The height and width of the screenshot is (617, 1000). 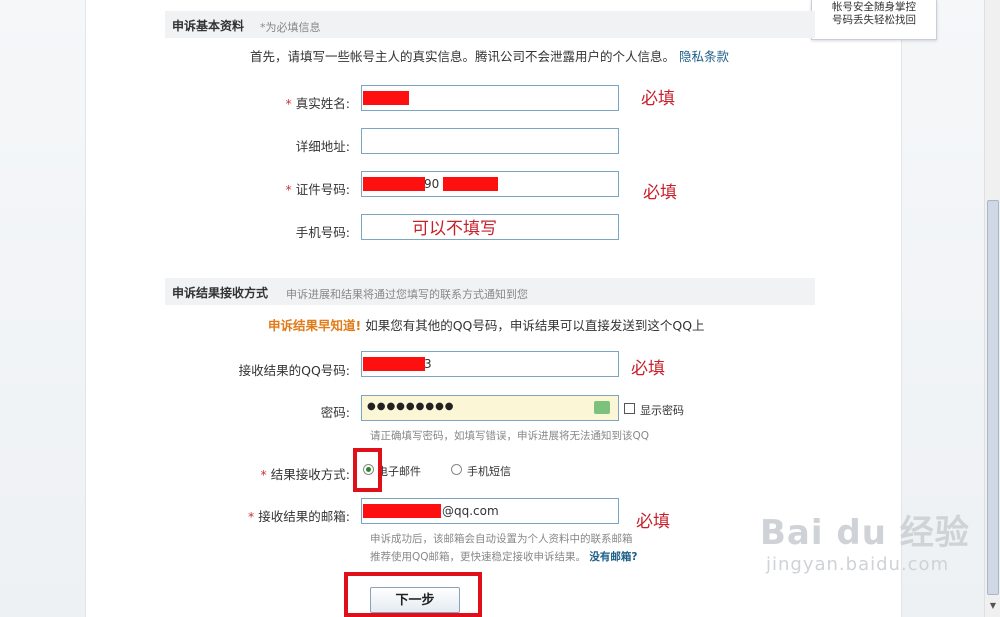 What do you see at coordinates (304, 516) in the screenshot?
I see `email-label-text: 接收结果的邮箱:` at bounding box center [304, 516].